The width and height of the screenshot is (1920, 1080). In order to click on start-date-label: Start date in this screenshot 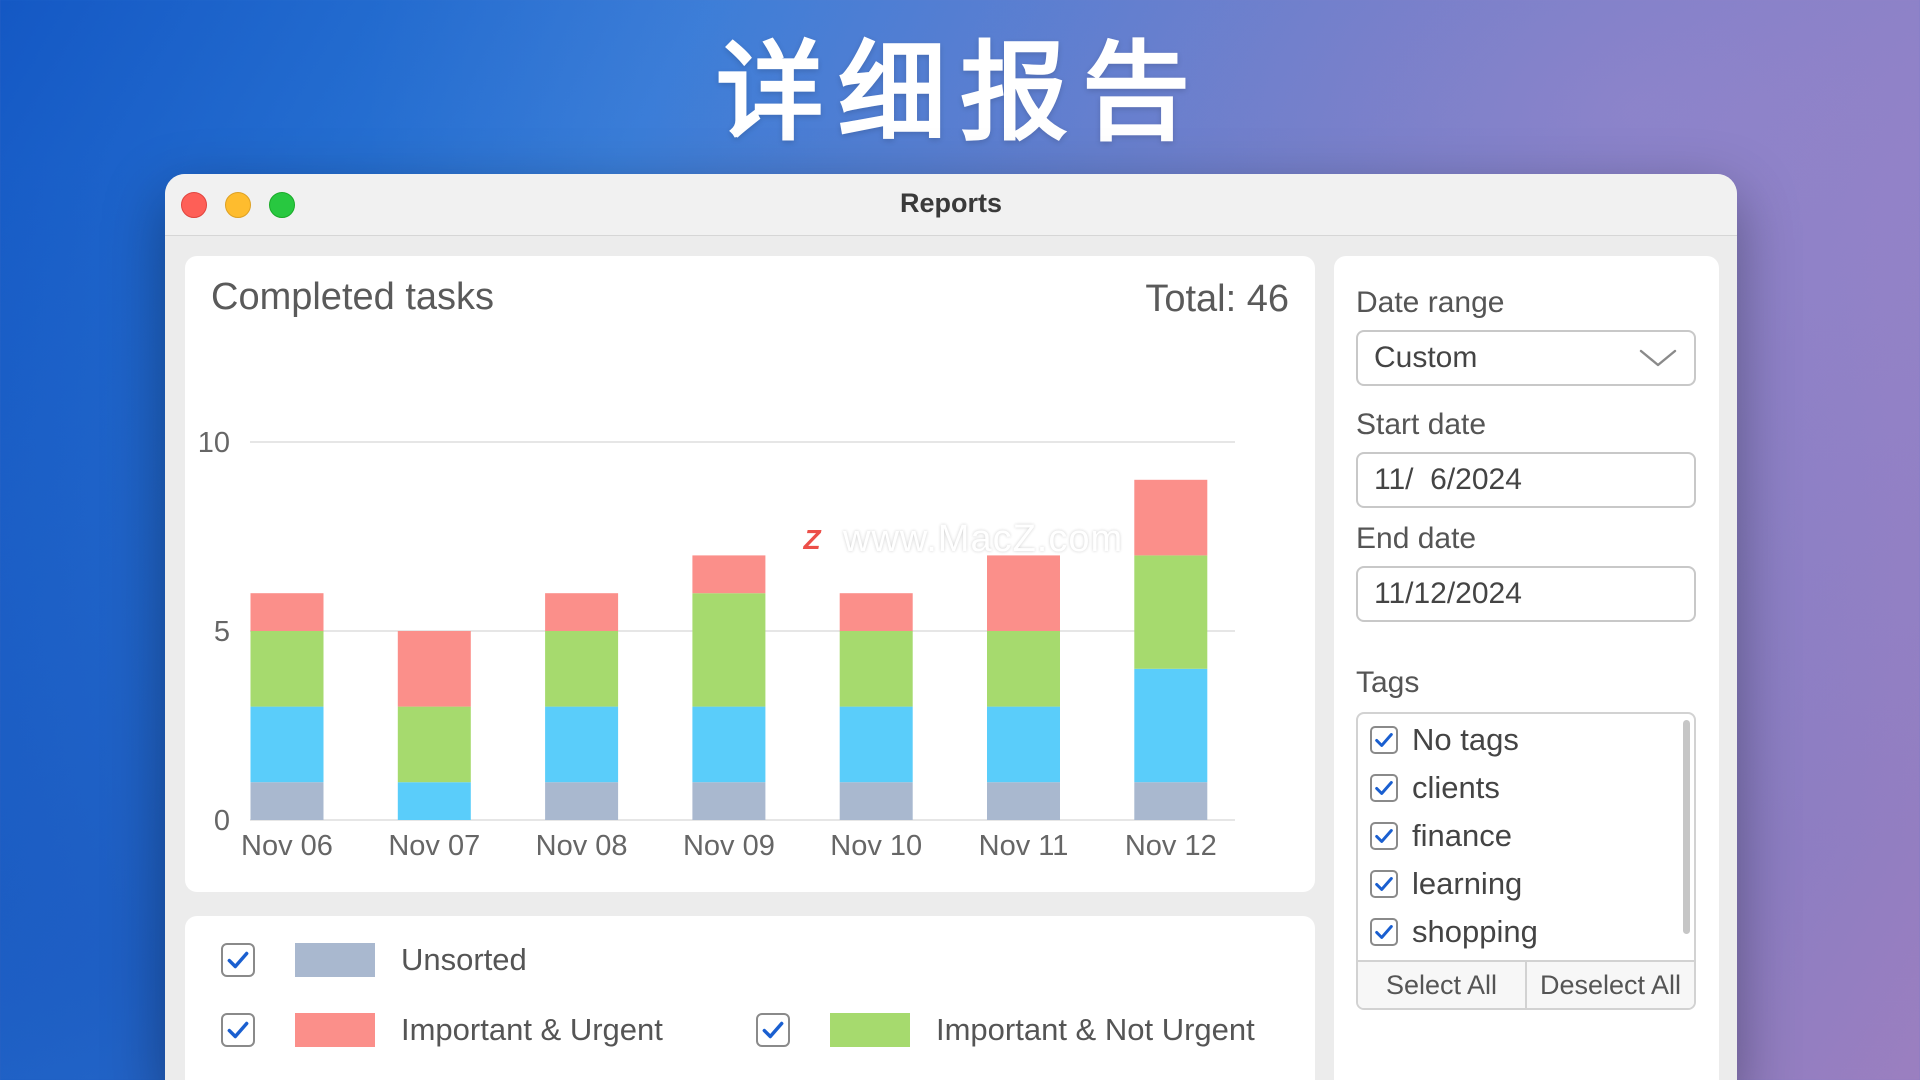, I will do `click(1421, 424)`.